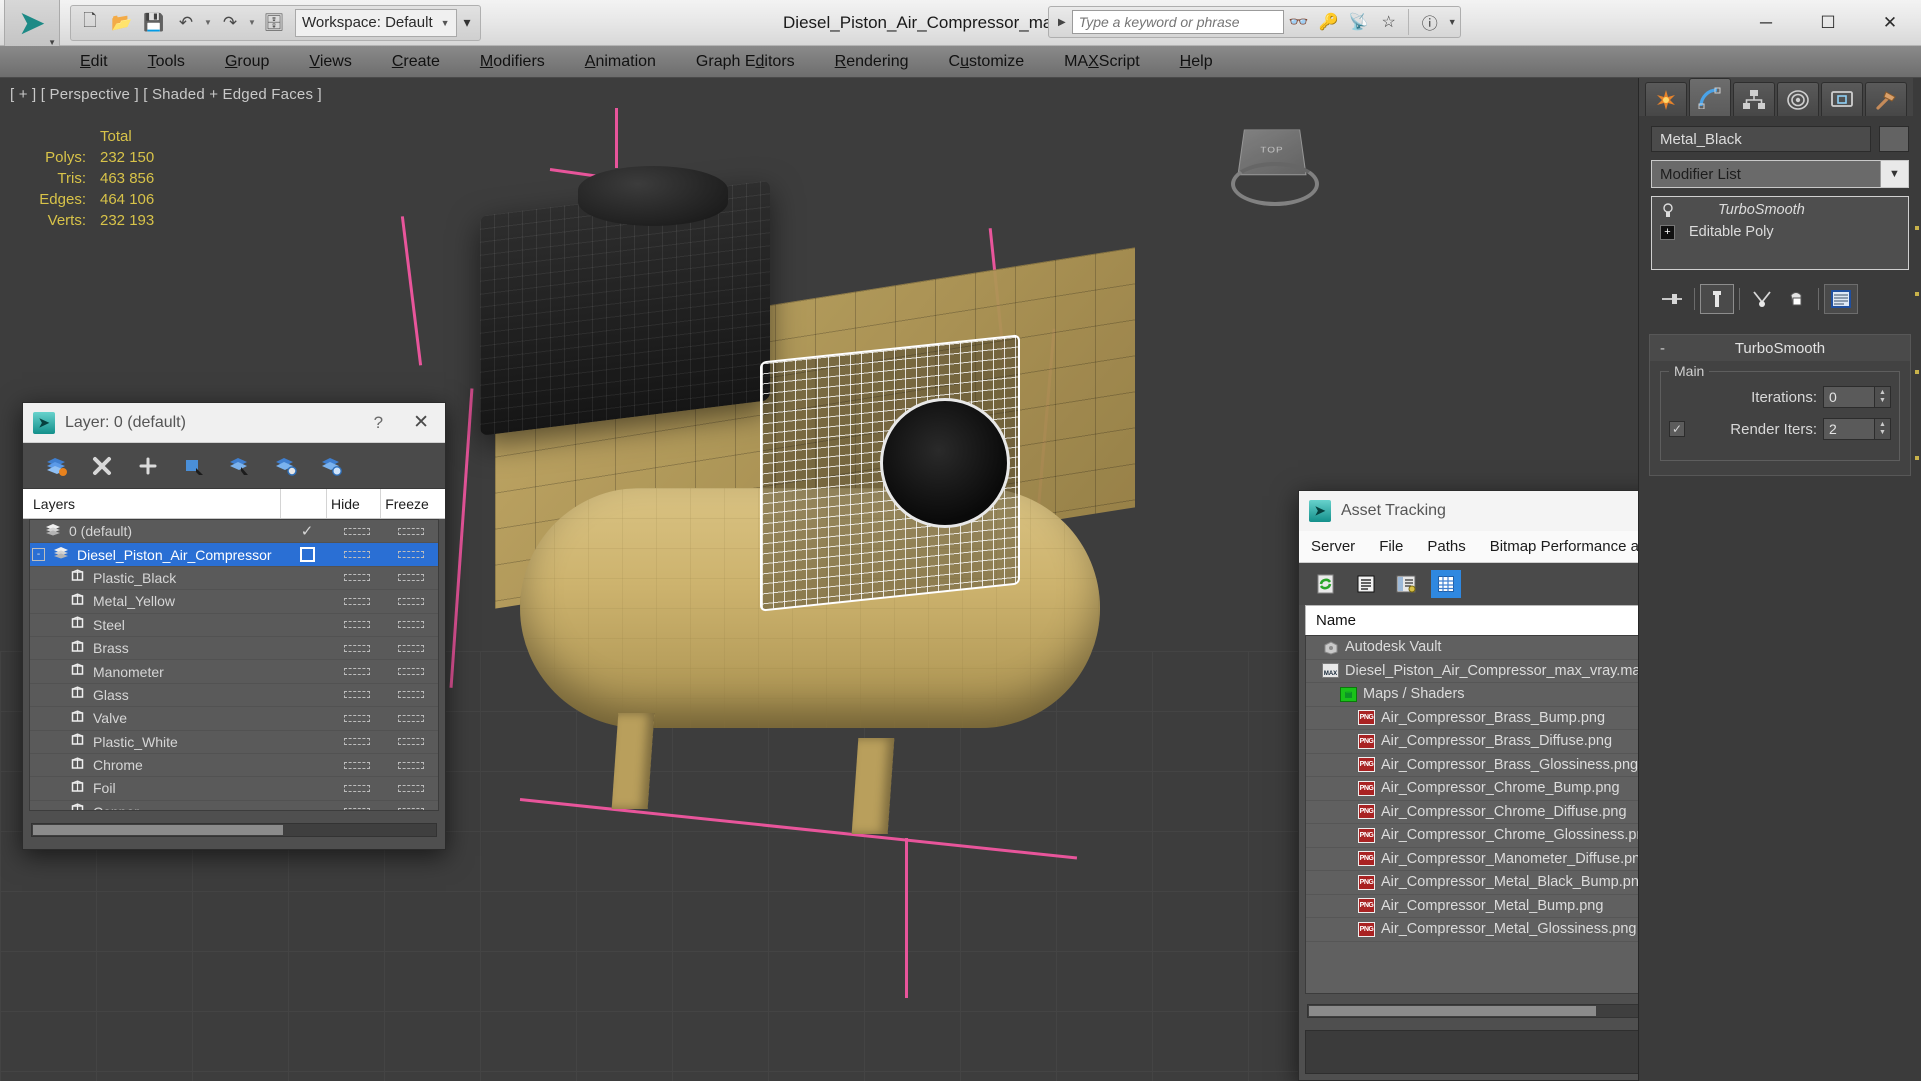 The height and width of the screenshot is (1081, 1921). What do you see at coordinates (1857, 429) in the screenshot?
I see `render-iters-spinner: 2 ▲ ▼` at bounding box center [1857, 429].